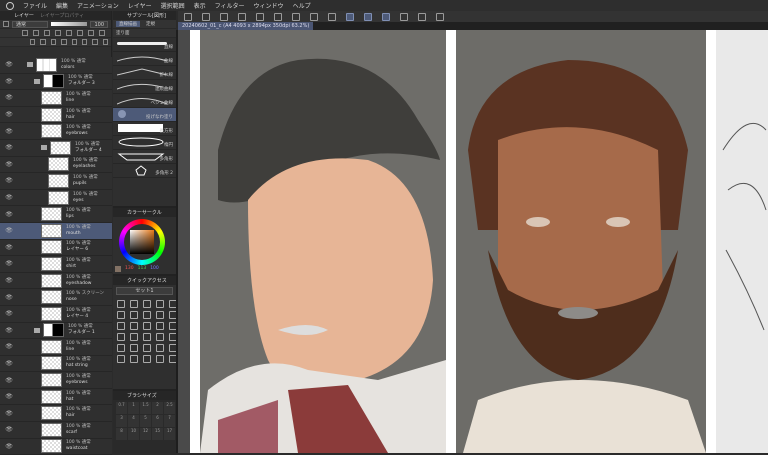 This screenshot has height=455, width=768. I want to click on swatch-current, so click(118, 269).